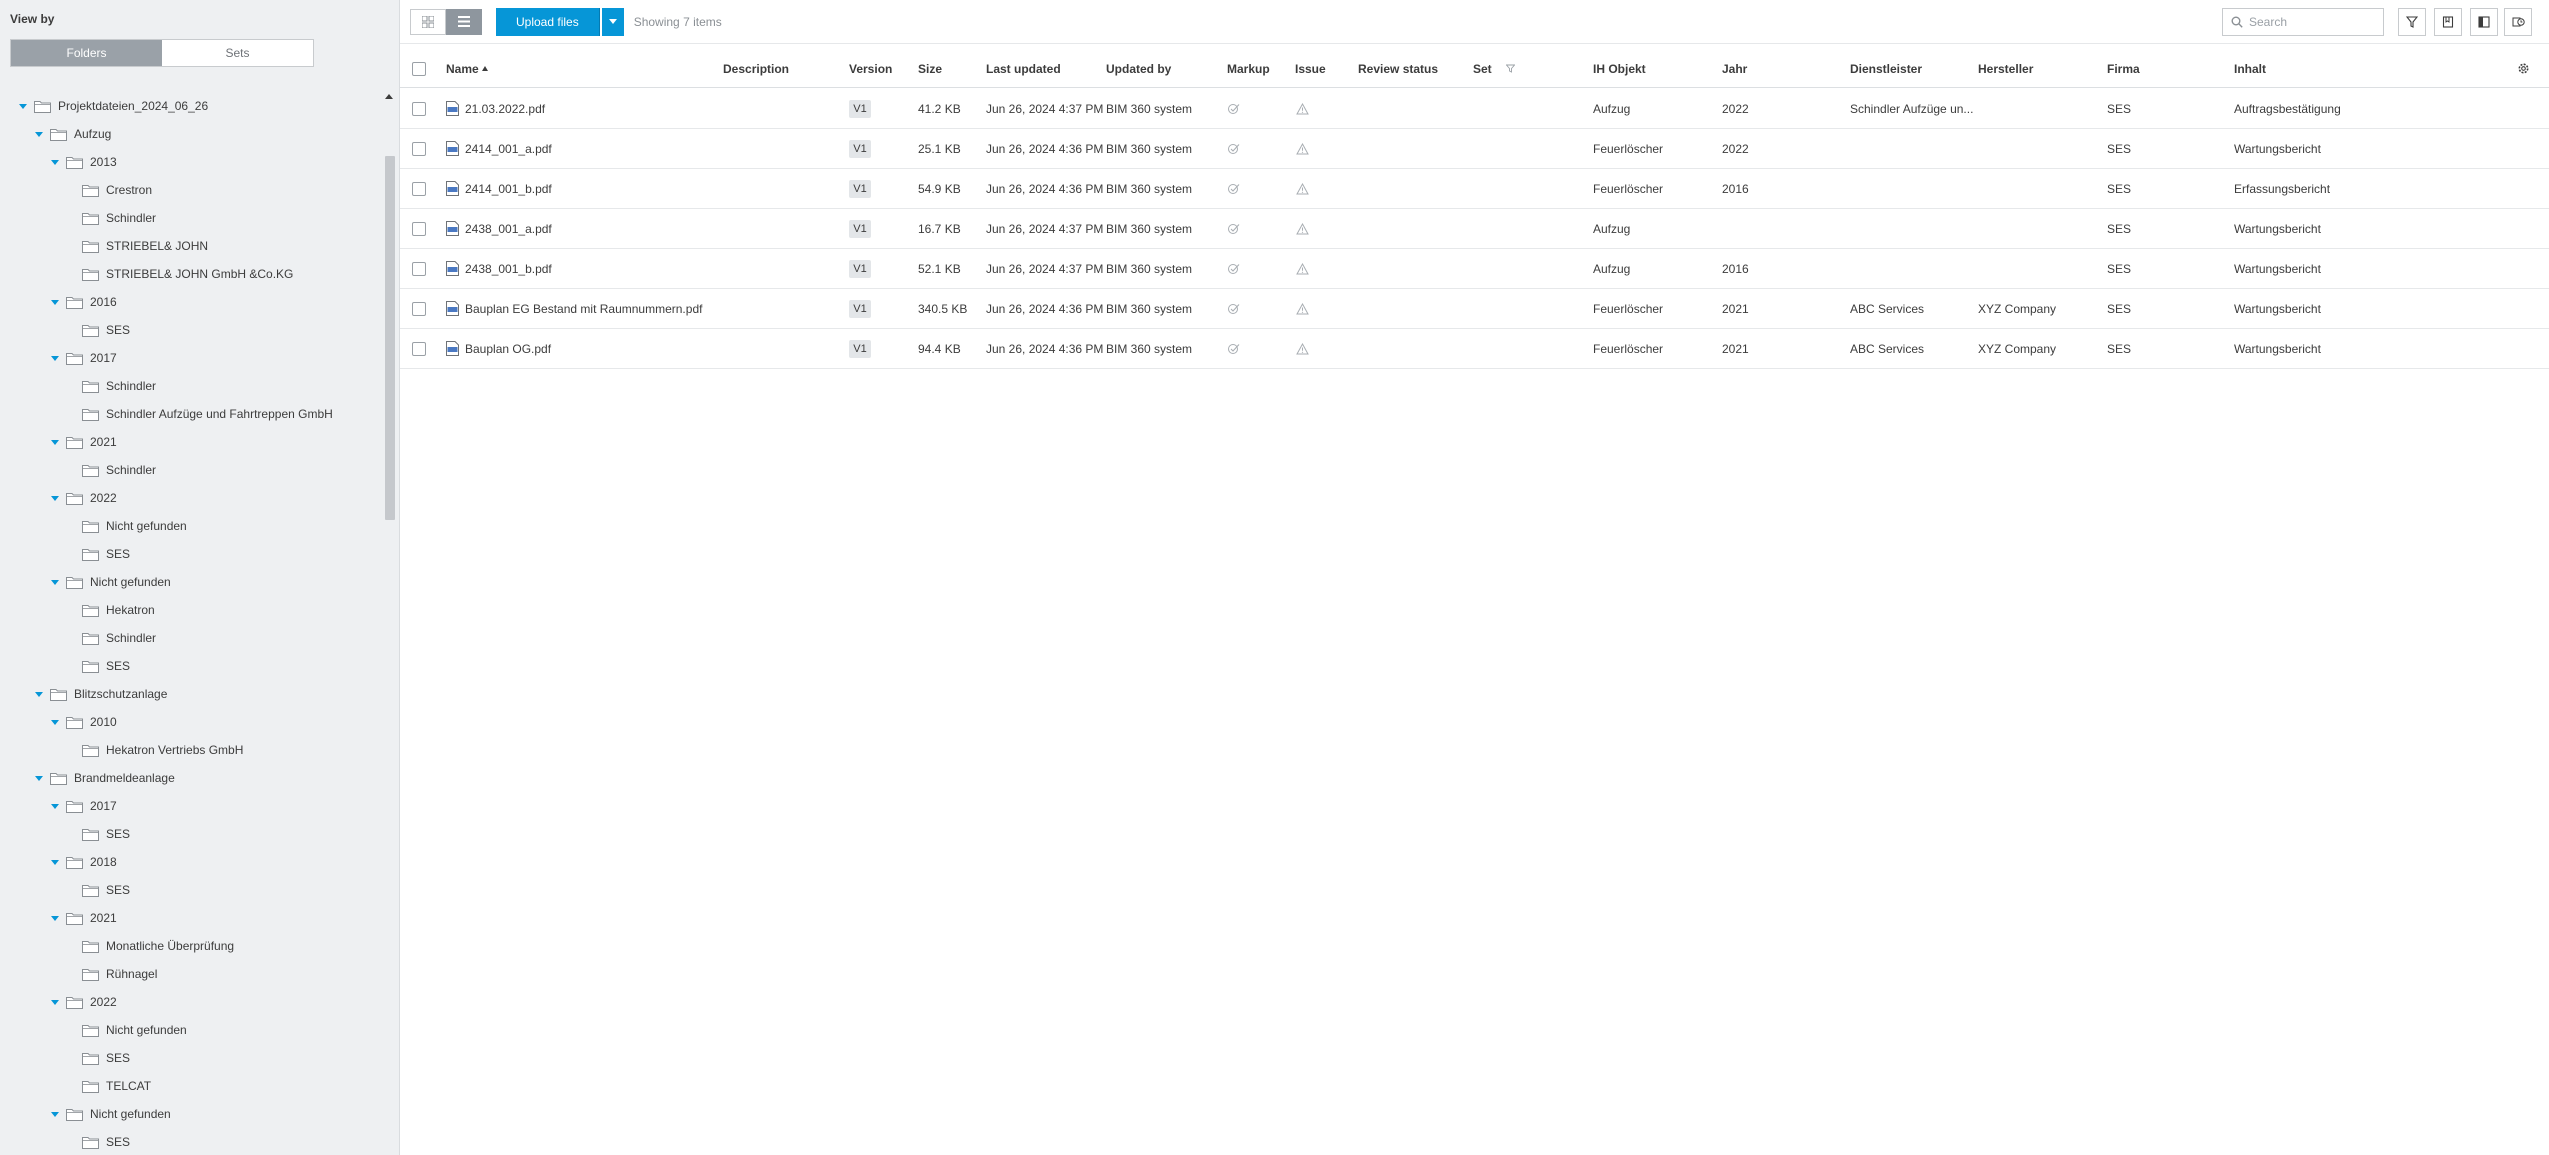 The width and height of the screenshot is (2549, 1155). I want to click on column-jahr: Jahr, so click(1734, 68).